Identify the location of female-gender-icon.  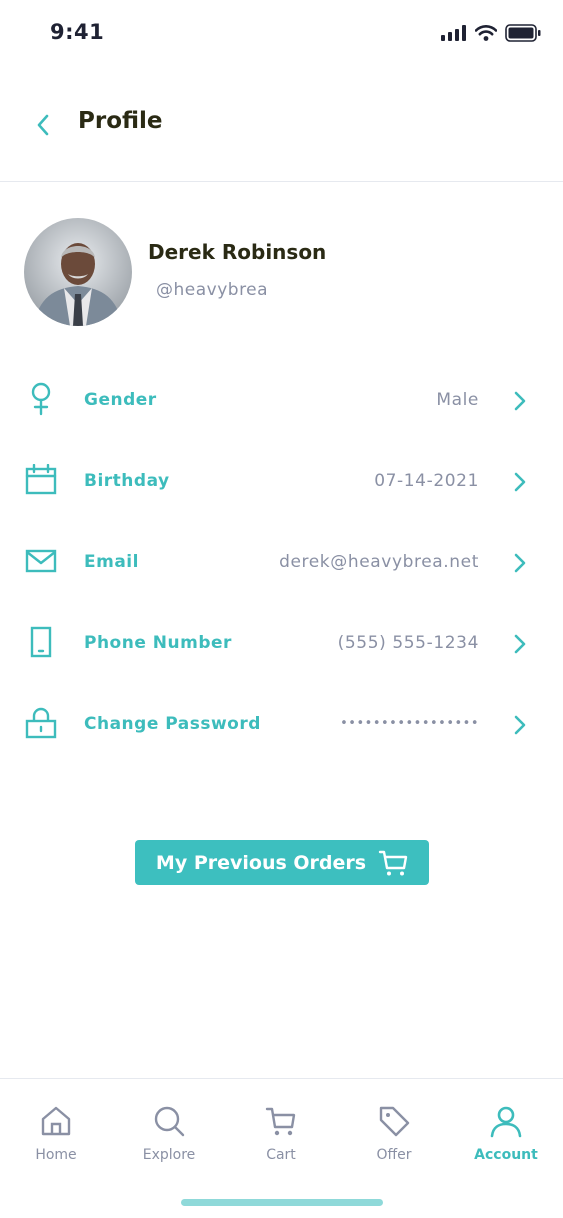
(41, 399).